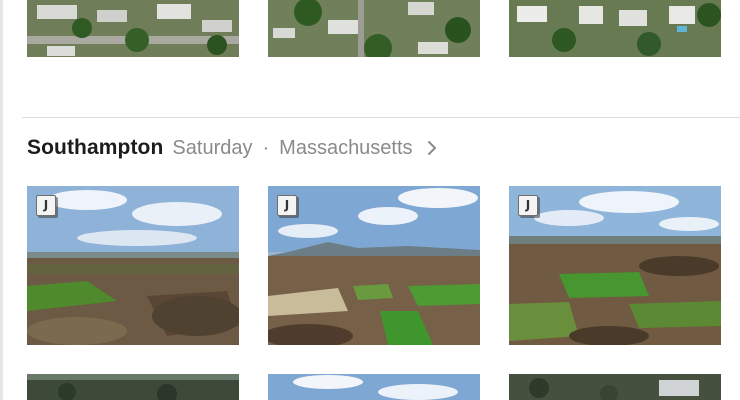 Image resolution: width=740 pixels, height=400 pixels. I want to click on section-title: Southampton, so click(95, 147).